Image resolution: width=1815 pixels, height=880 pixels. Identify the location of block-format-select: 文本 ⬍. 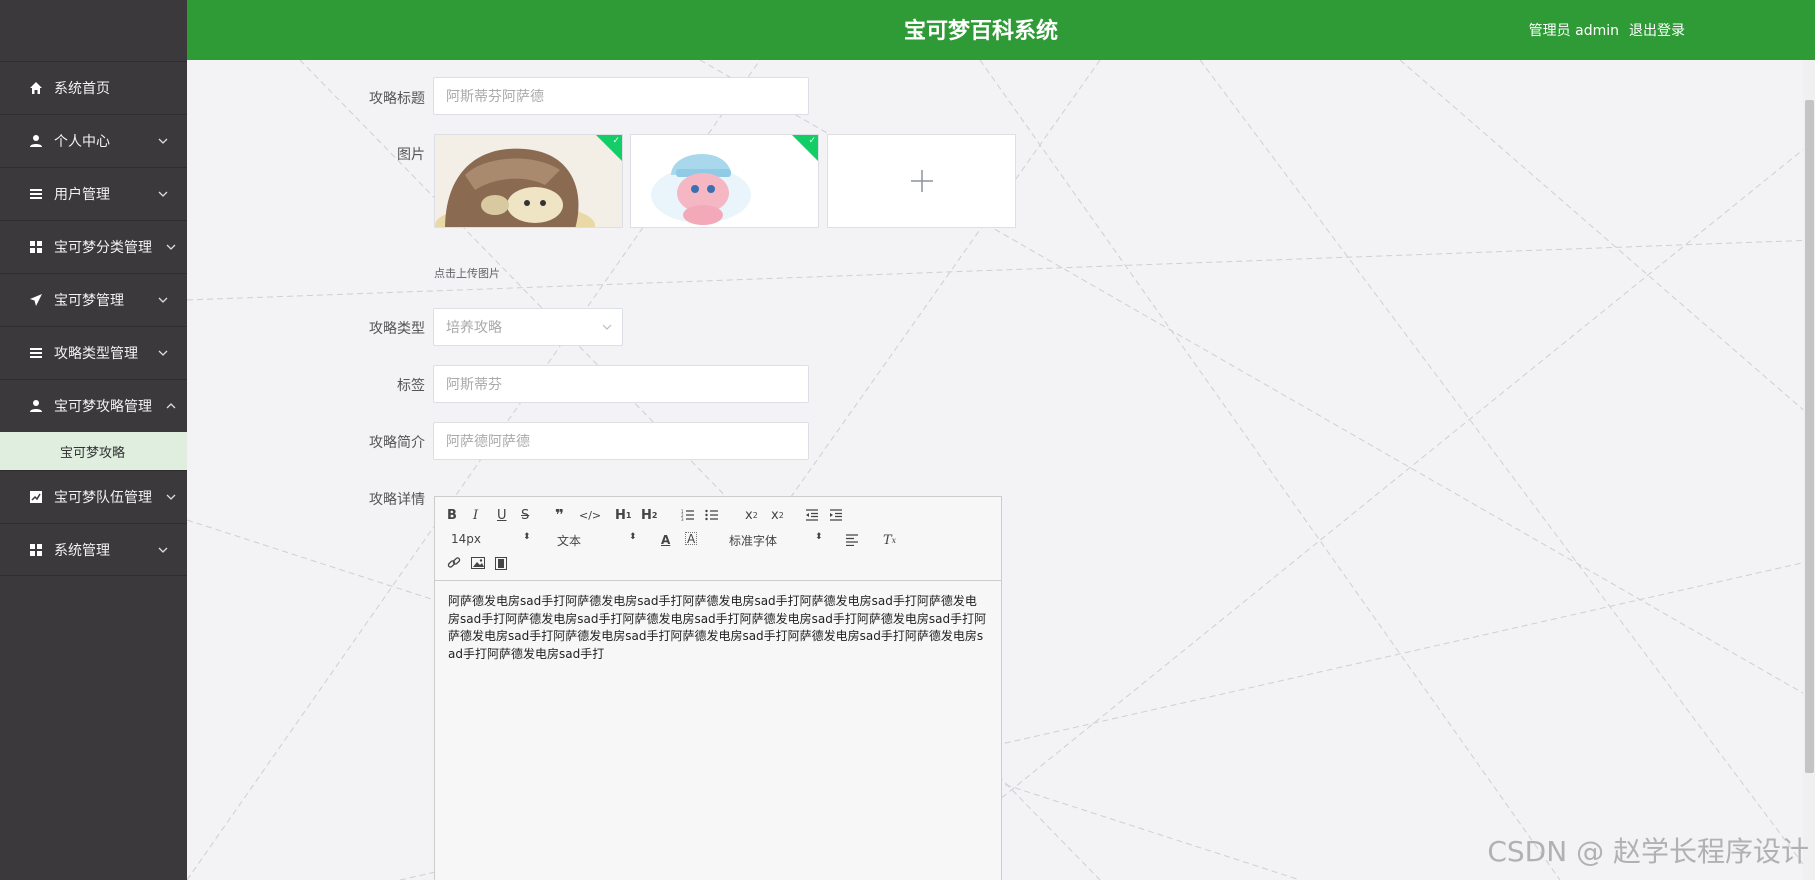
(597, 540).